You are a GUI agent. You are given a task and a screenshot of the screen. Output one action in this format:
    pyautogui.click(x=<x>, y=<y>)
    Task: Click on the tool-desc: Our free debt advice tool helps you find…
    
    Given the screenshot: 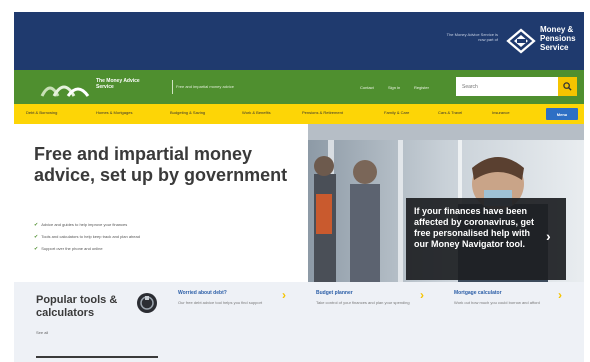 What is the action you would take?
    pyautogui.click(x=220, y=302)
    